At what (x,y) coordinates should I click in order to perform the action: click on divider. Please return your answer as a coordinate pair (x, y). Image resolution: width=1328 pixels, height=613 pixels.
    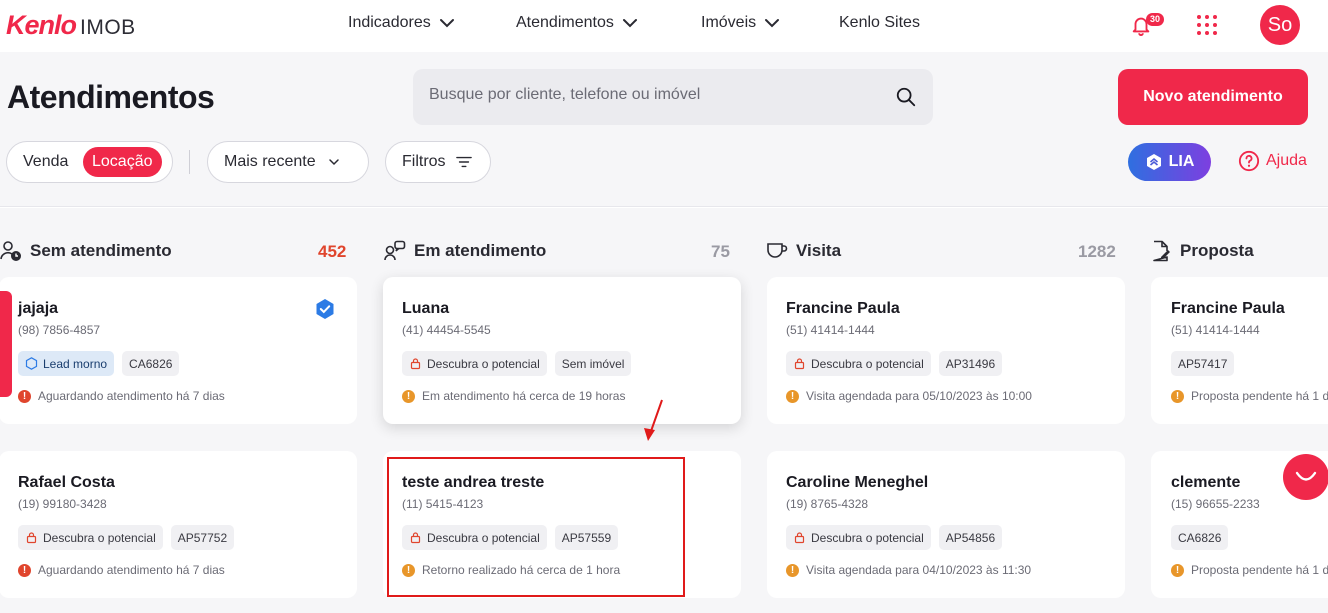
    Looking at the image, I should click on (189, 162).